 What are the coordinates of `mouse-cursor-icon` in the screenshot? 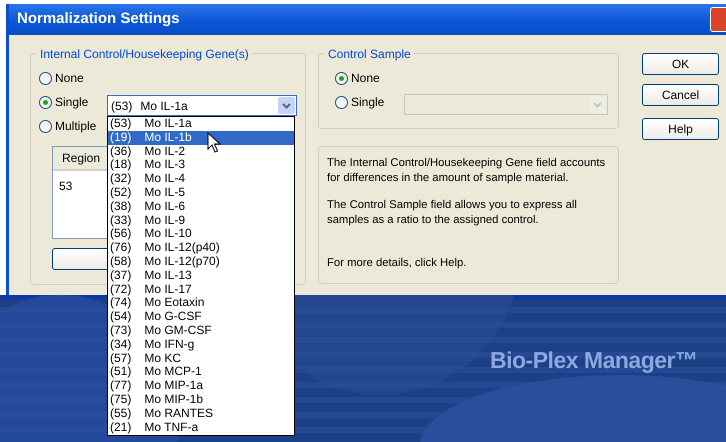 It's located at (214, 143).